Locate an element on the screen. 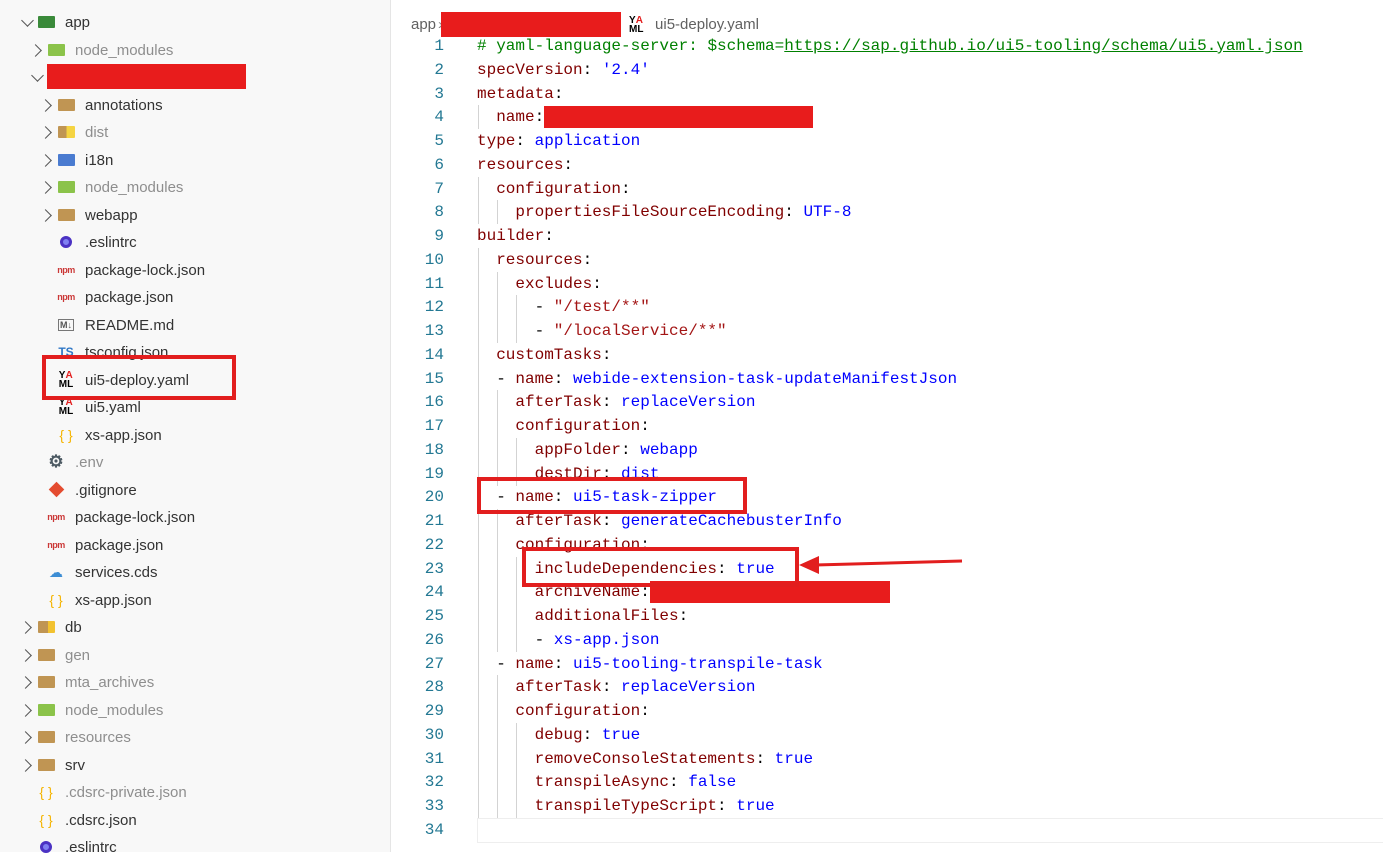 The width and height of the screenshot is (1383, 861). code-line: 32 transpileAsync: false is located at coordinates (887, 782).